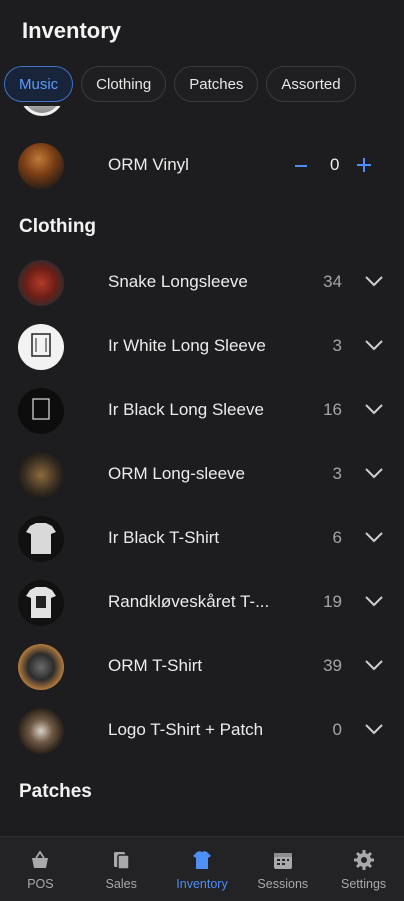  What do you see at coordinates (337, 537) in the screenshot?
I see `item-count: 6` at bounding box center [337, 537].